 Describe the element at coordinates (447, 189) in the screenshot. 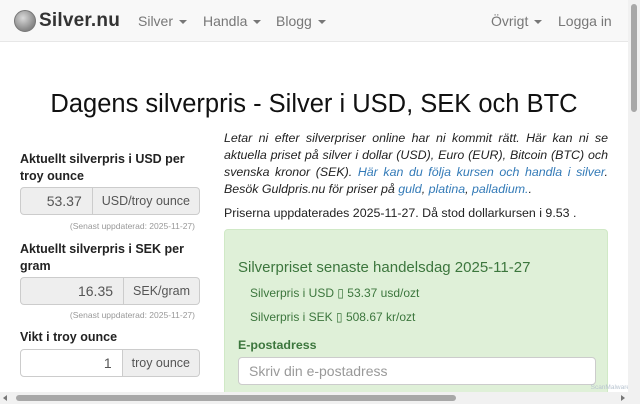

I see `platinum-link: platina` at that location.